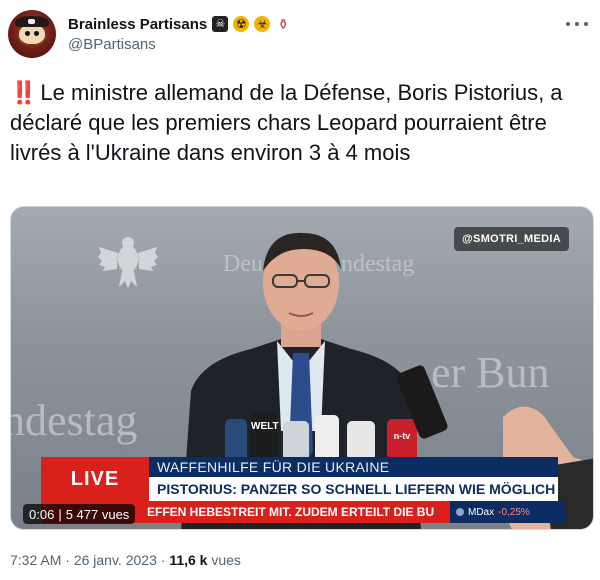 The image size is (600, 580). What do you see at coordinates (577, 24) in the screenshot?
I see `more-options-icon` at bounding box center [577, 24].